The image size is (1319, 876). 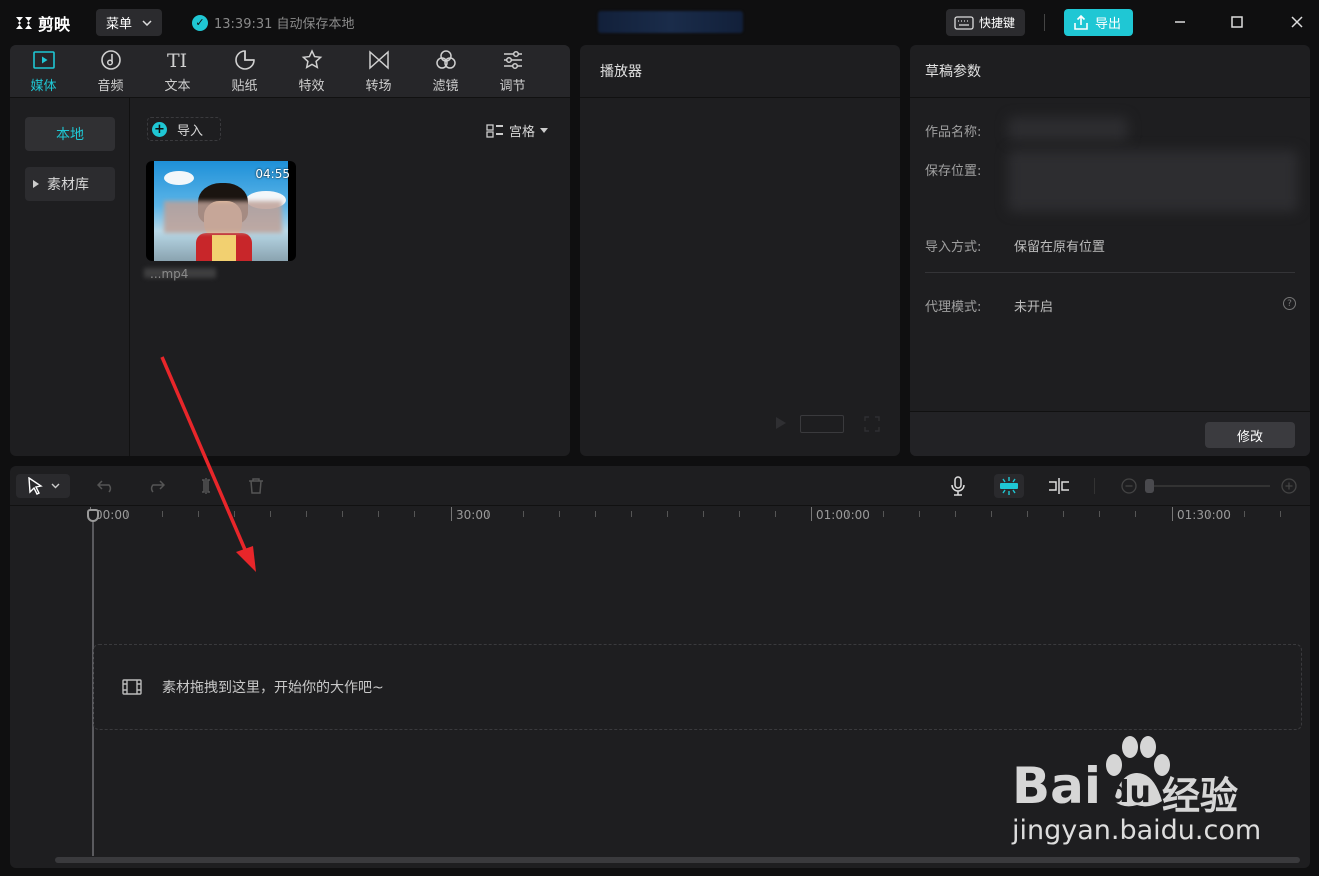 I want to click on capcut-logo-icon, so click(x=24, y=23).